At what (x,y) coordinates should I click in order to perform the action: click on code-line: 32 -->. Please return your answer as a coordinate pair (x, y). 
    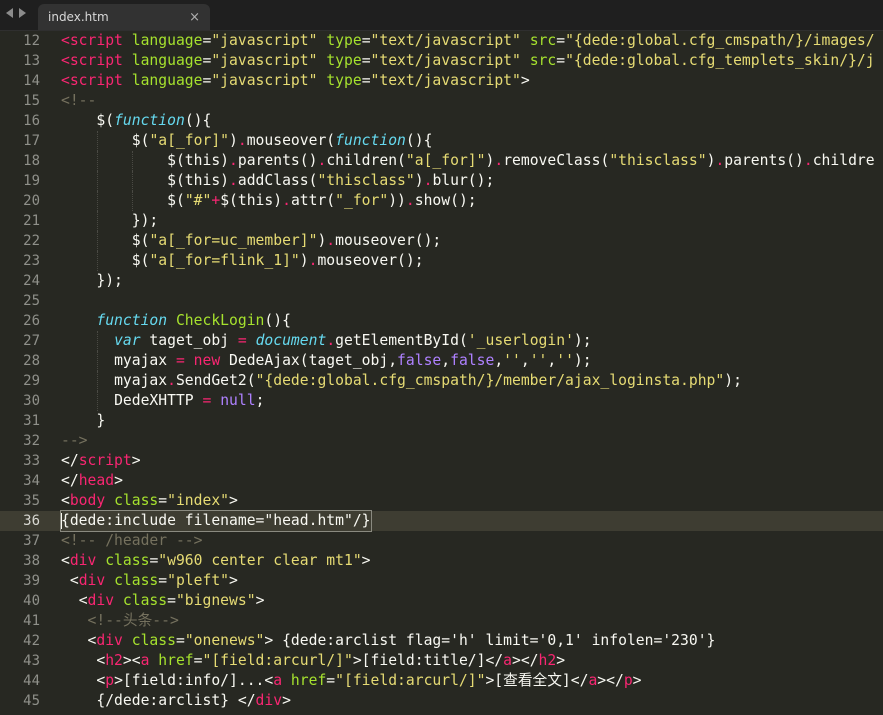
    Looking at the image, I should click on (441, 441).